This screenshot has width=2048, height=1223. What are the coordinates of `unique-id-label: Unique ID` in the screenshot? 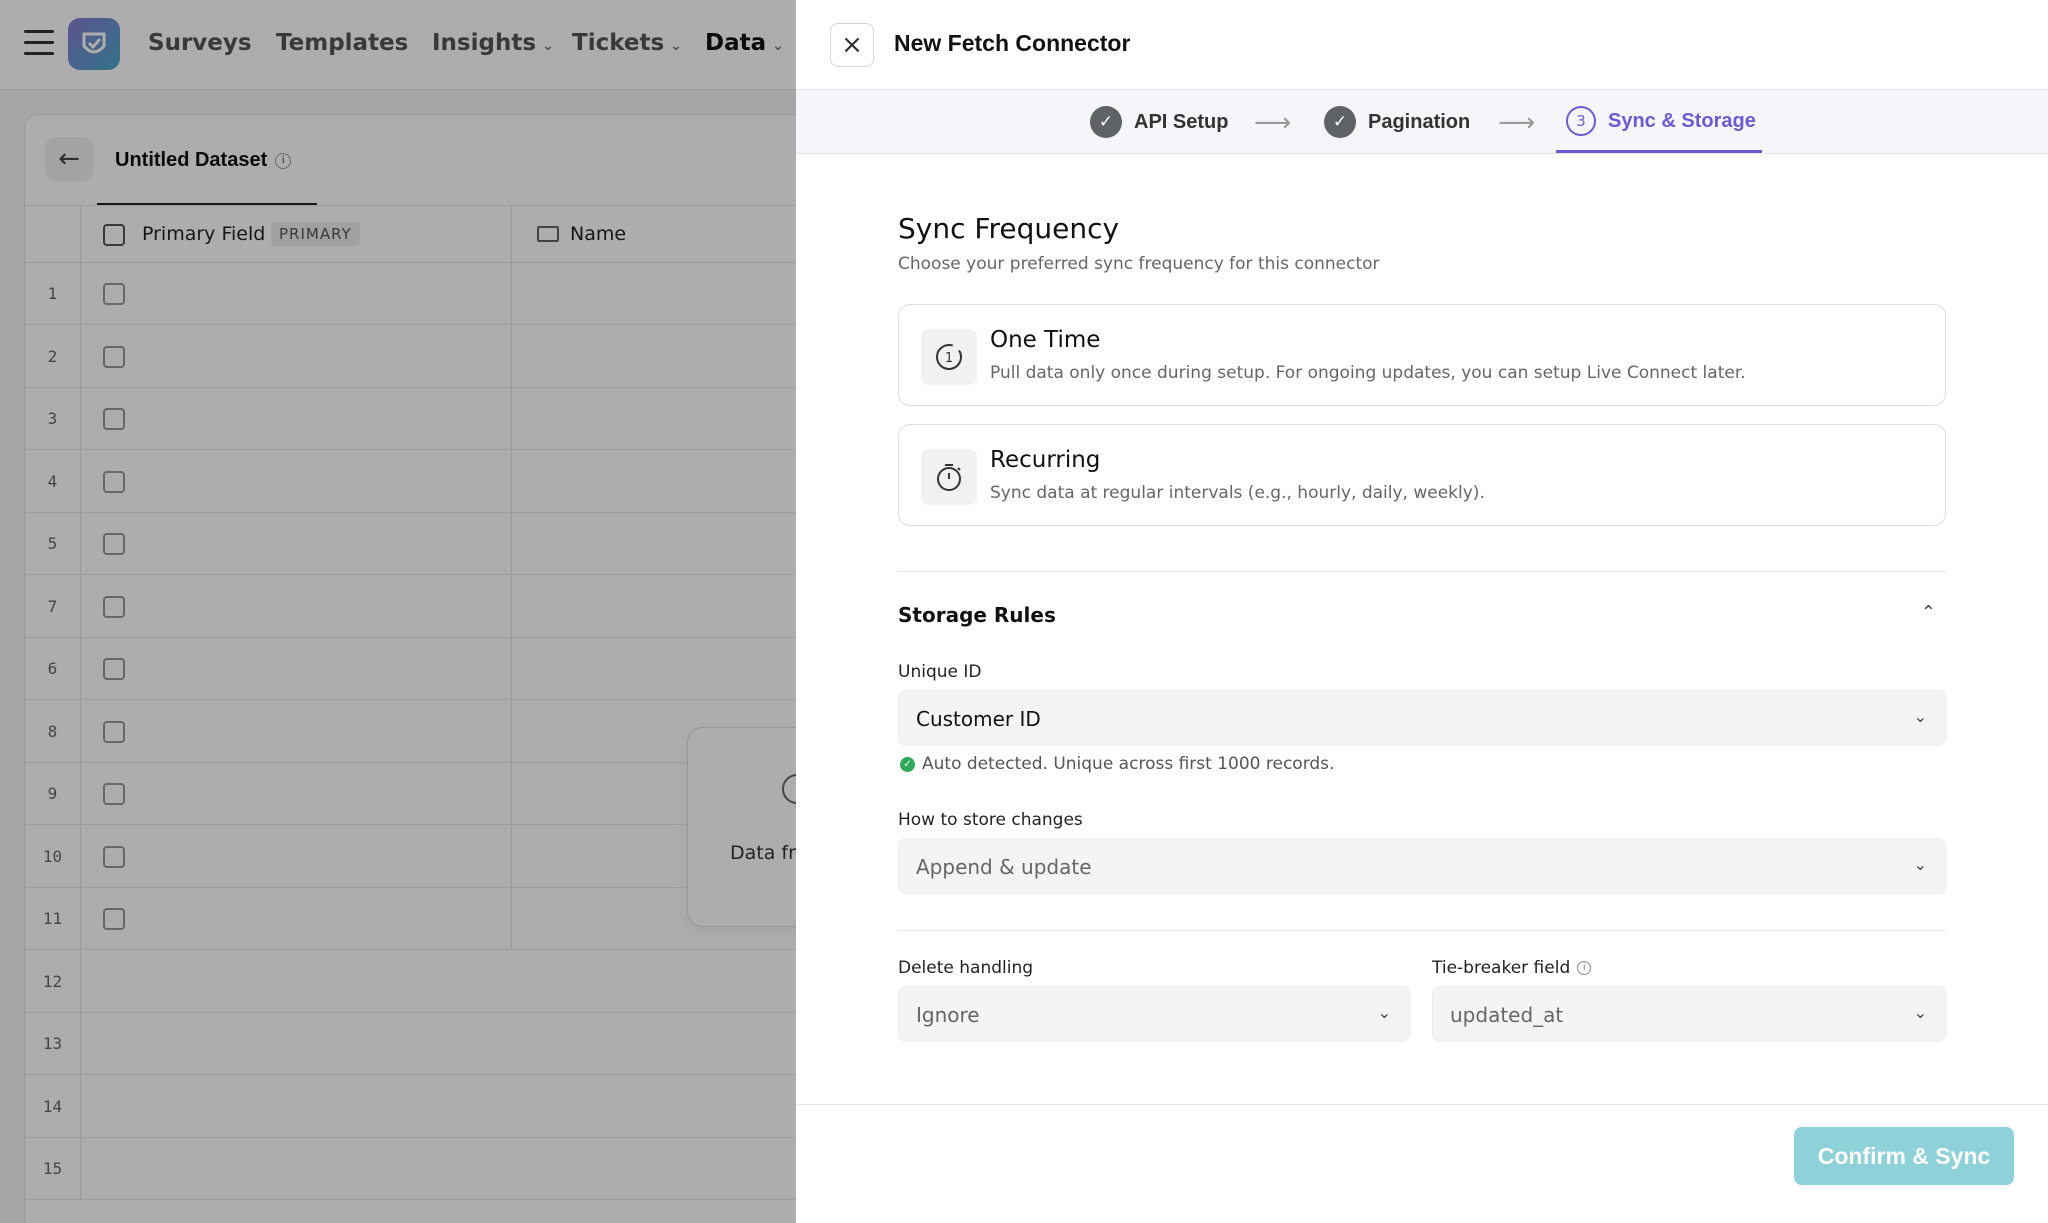 It's located at (940, 672).